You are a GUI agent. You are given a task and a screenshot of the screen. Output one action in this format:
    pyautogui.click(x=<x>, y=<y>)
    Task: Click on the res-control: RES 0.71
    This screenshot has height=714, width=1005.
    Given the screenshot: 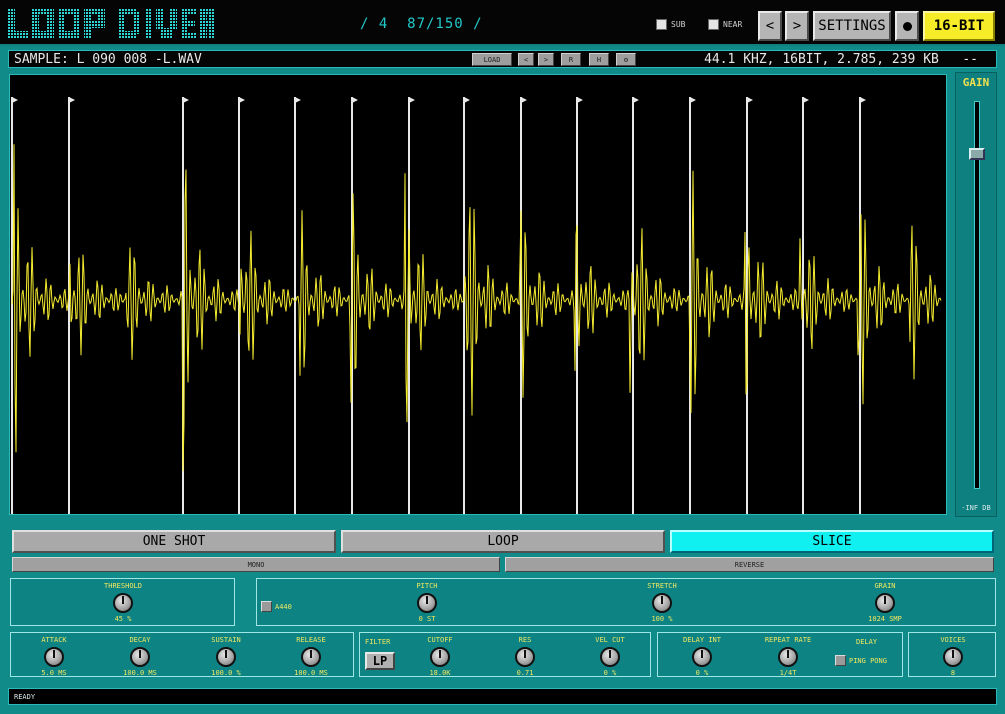 What is the action you would take?
    pyautogui.click(x=525, y=657)
    